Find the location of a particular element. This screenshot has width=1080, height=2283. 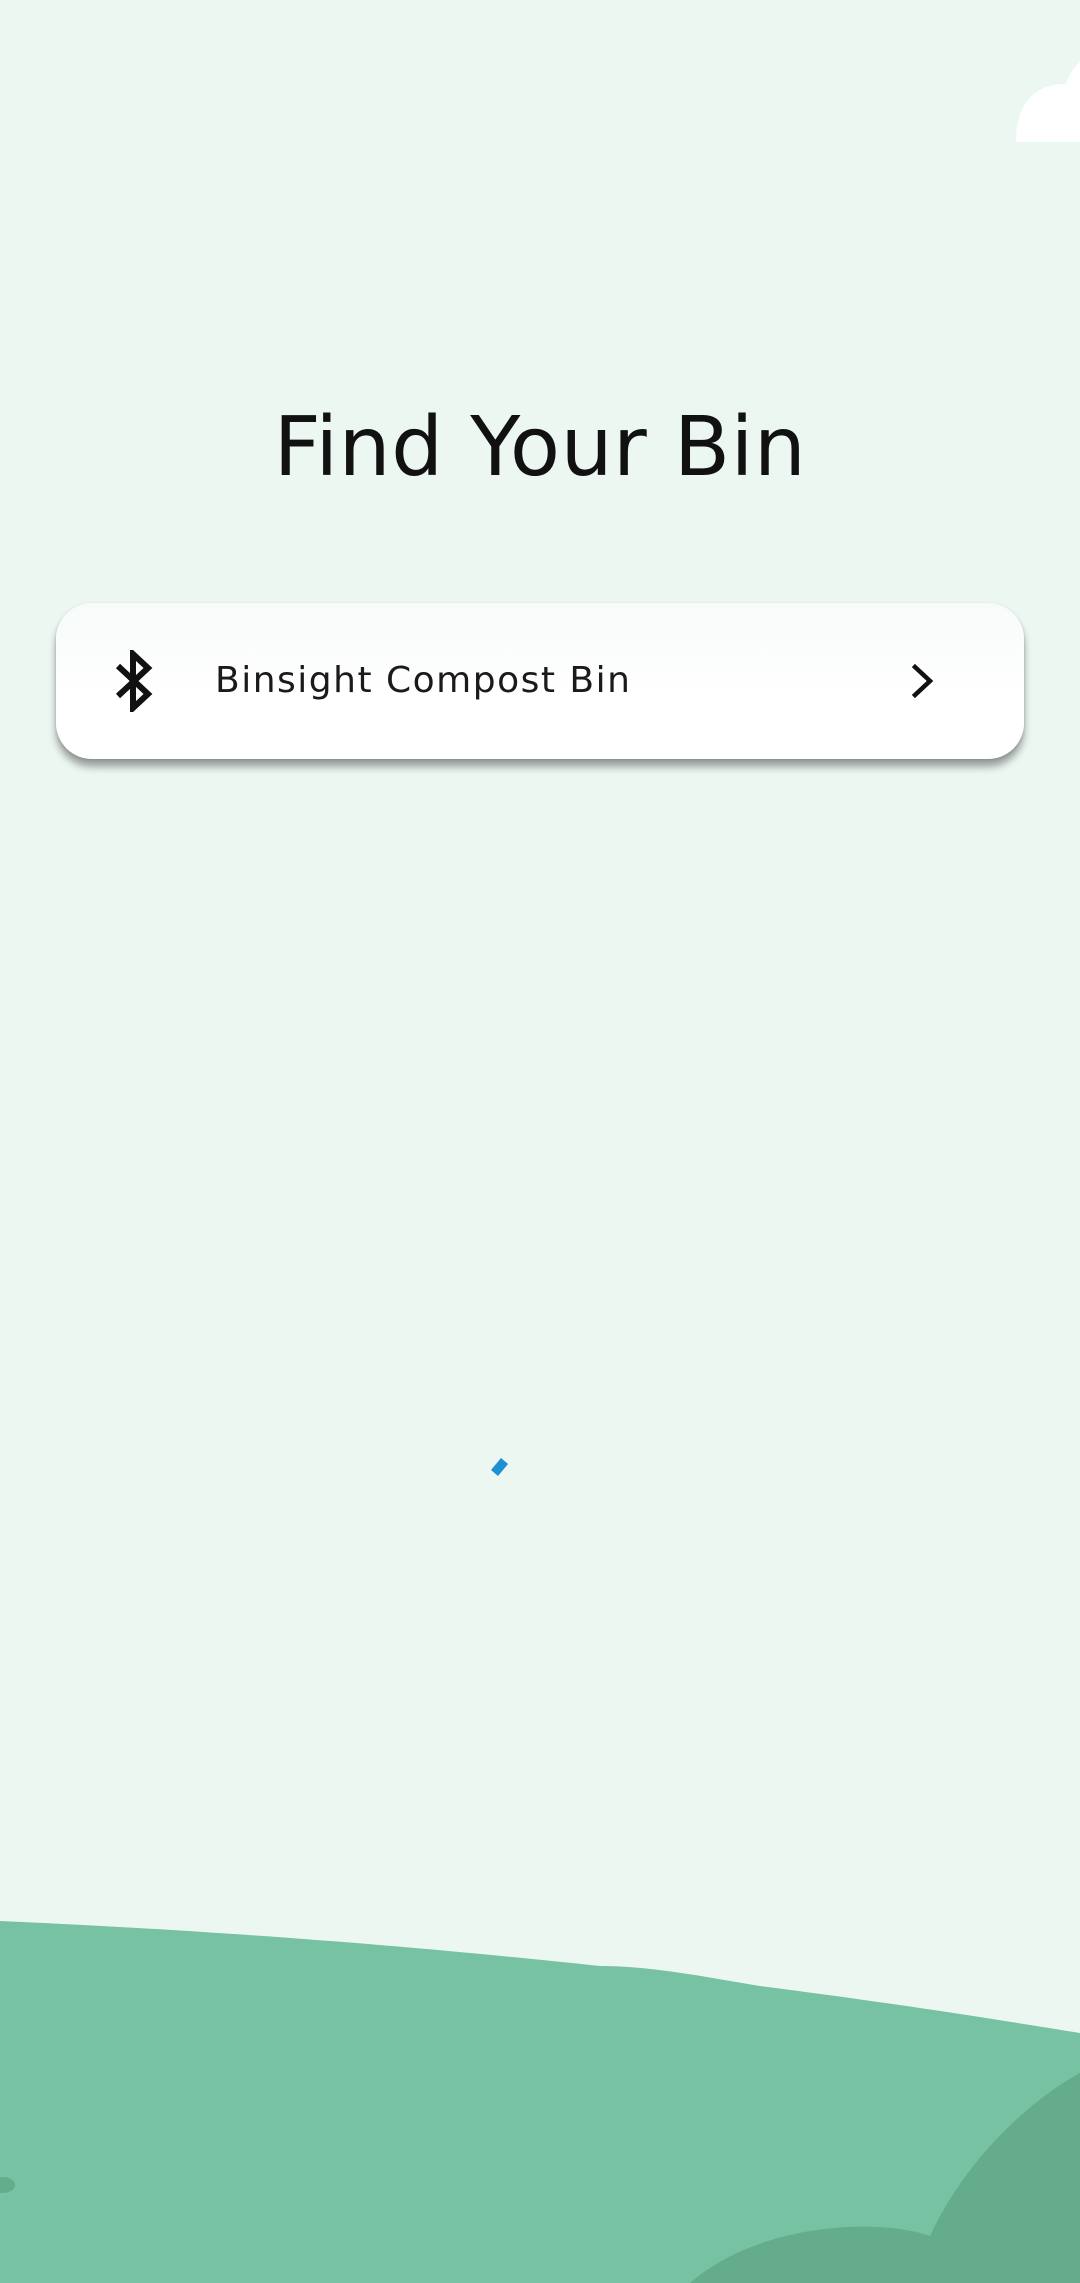

chevron-right-icon is located at coordinates (922, 681).